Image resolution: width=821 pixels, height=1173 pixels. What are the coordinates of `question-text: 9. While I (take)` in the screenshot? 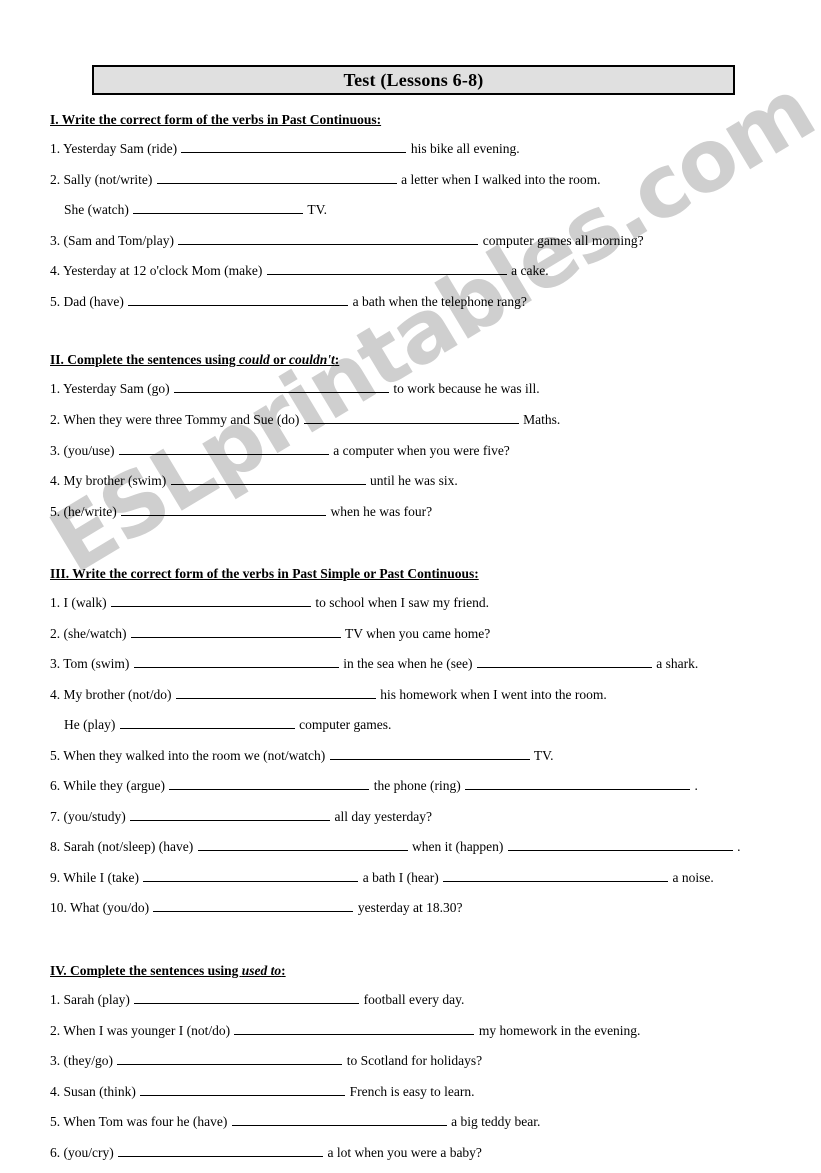 It's located at (96, 877).